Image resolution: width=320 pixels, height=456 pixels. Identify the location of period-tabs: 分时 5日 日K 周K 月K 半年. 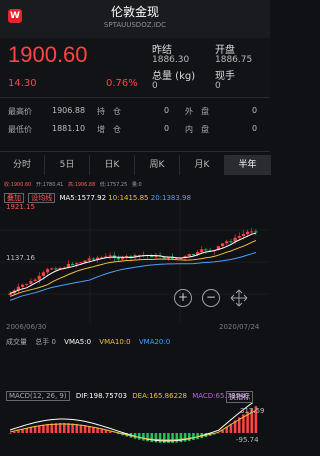
(135, 165).